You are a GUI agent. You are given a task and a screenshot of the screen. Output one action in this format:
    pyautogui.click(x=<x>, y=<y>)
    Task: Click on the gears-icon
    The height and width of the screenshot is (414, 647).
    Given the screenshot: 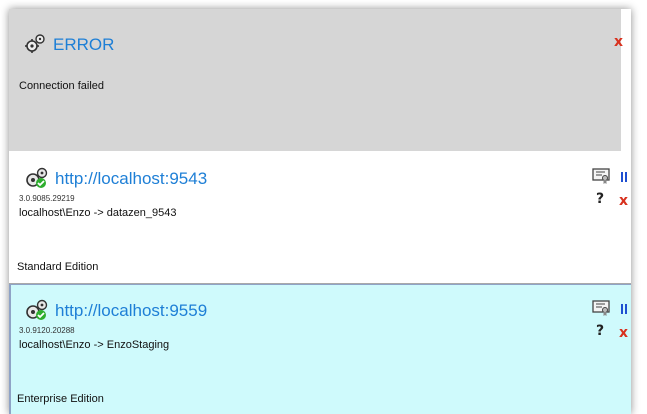 What is the action you would take?
    pyautogui.click(x=35, y=43)
    